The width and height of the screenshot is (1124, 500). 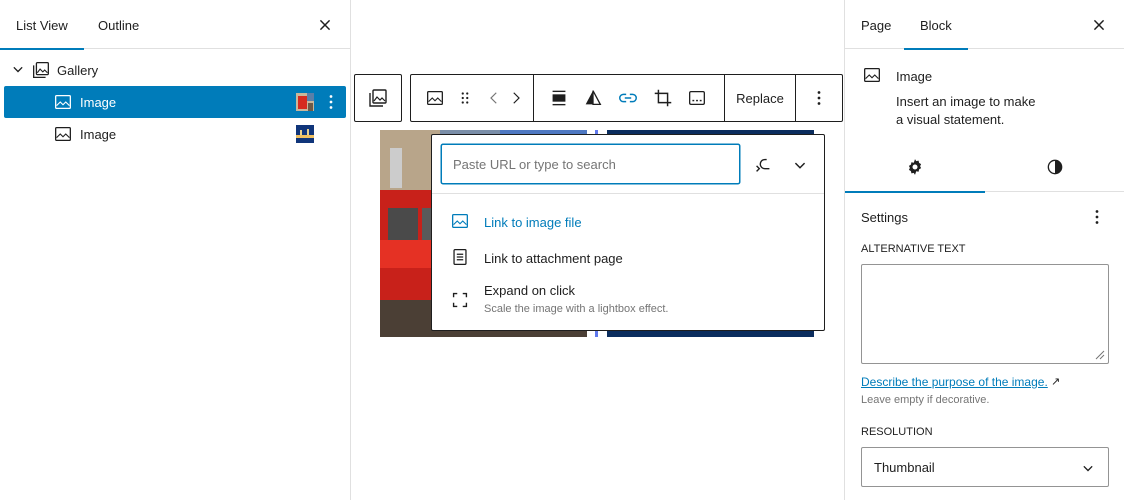 I want to click on list-view-tabs: List View Outline, so click(x=175, y=25).